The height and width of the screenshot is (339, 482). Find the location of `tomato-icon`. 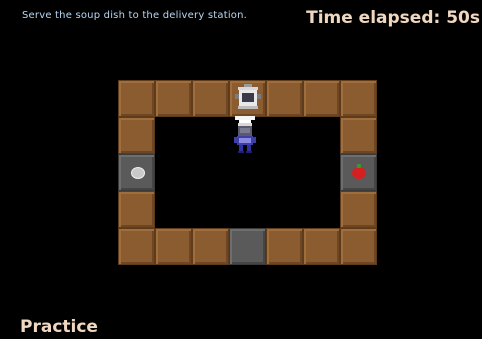

tomato-icon is located at coordinates (359, 171).